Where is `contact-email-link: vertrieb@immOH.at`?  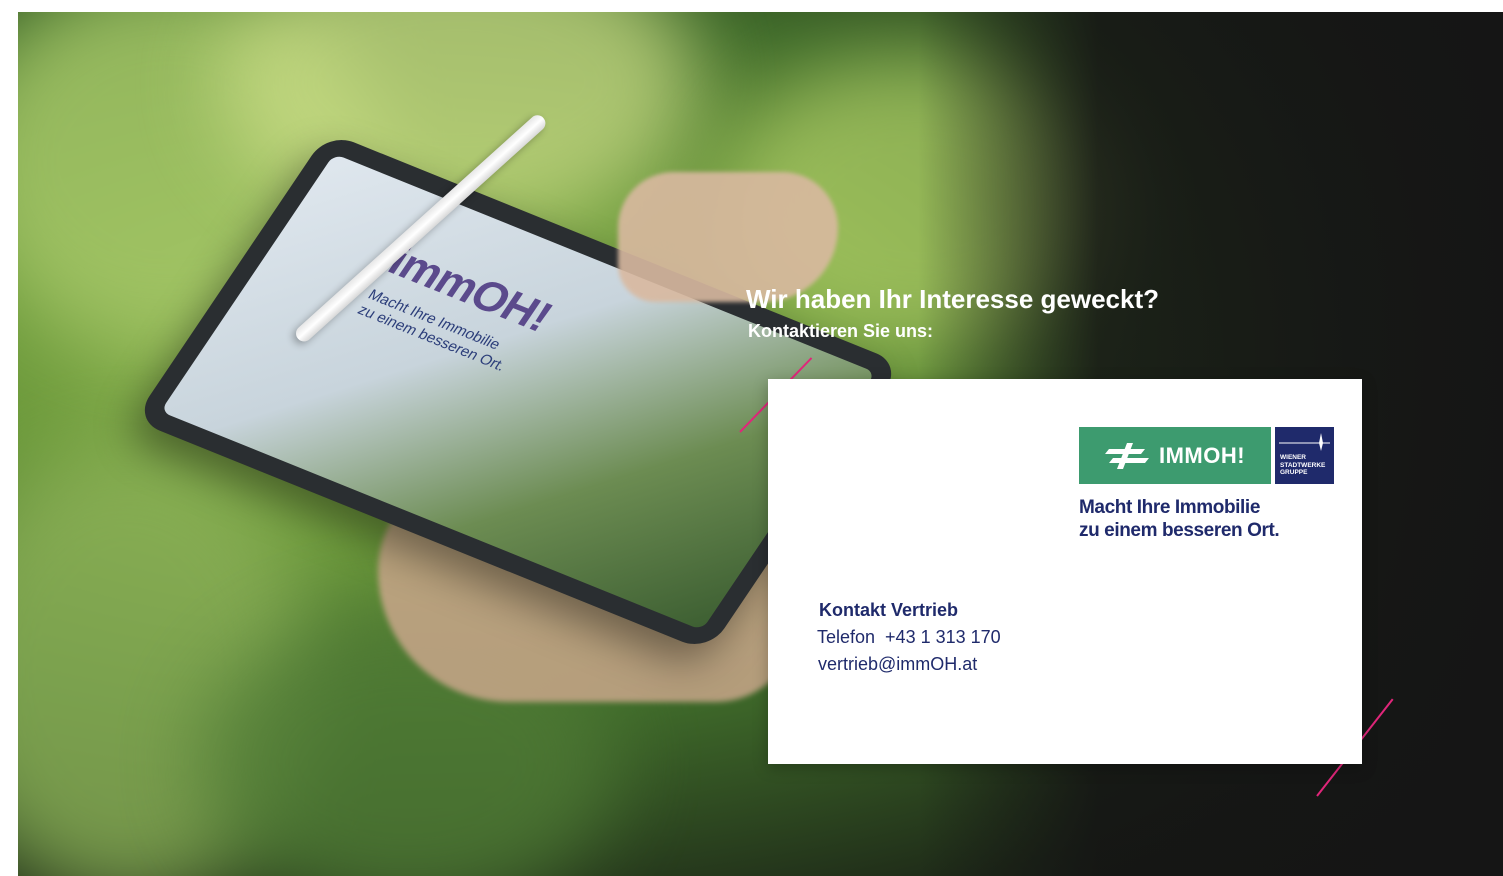
contact-email-link: vertrieb@immOH.at is located at coordinates (897, 664).